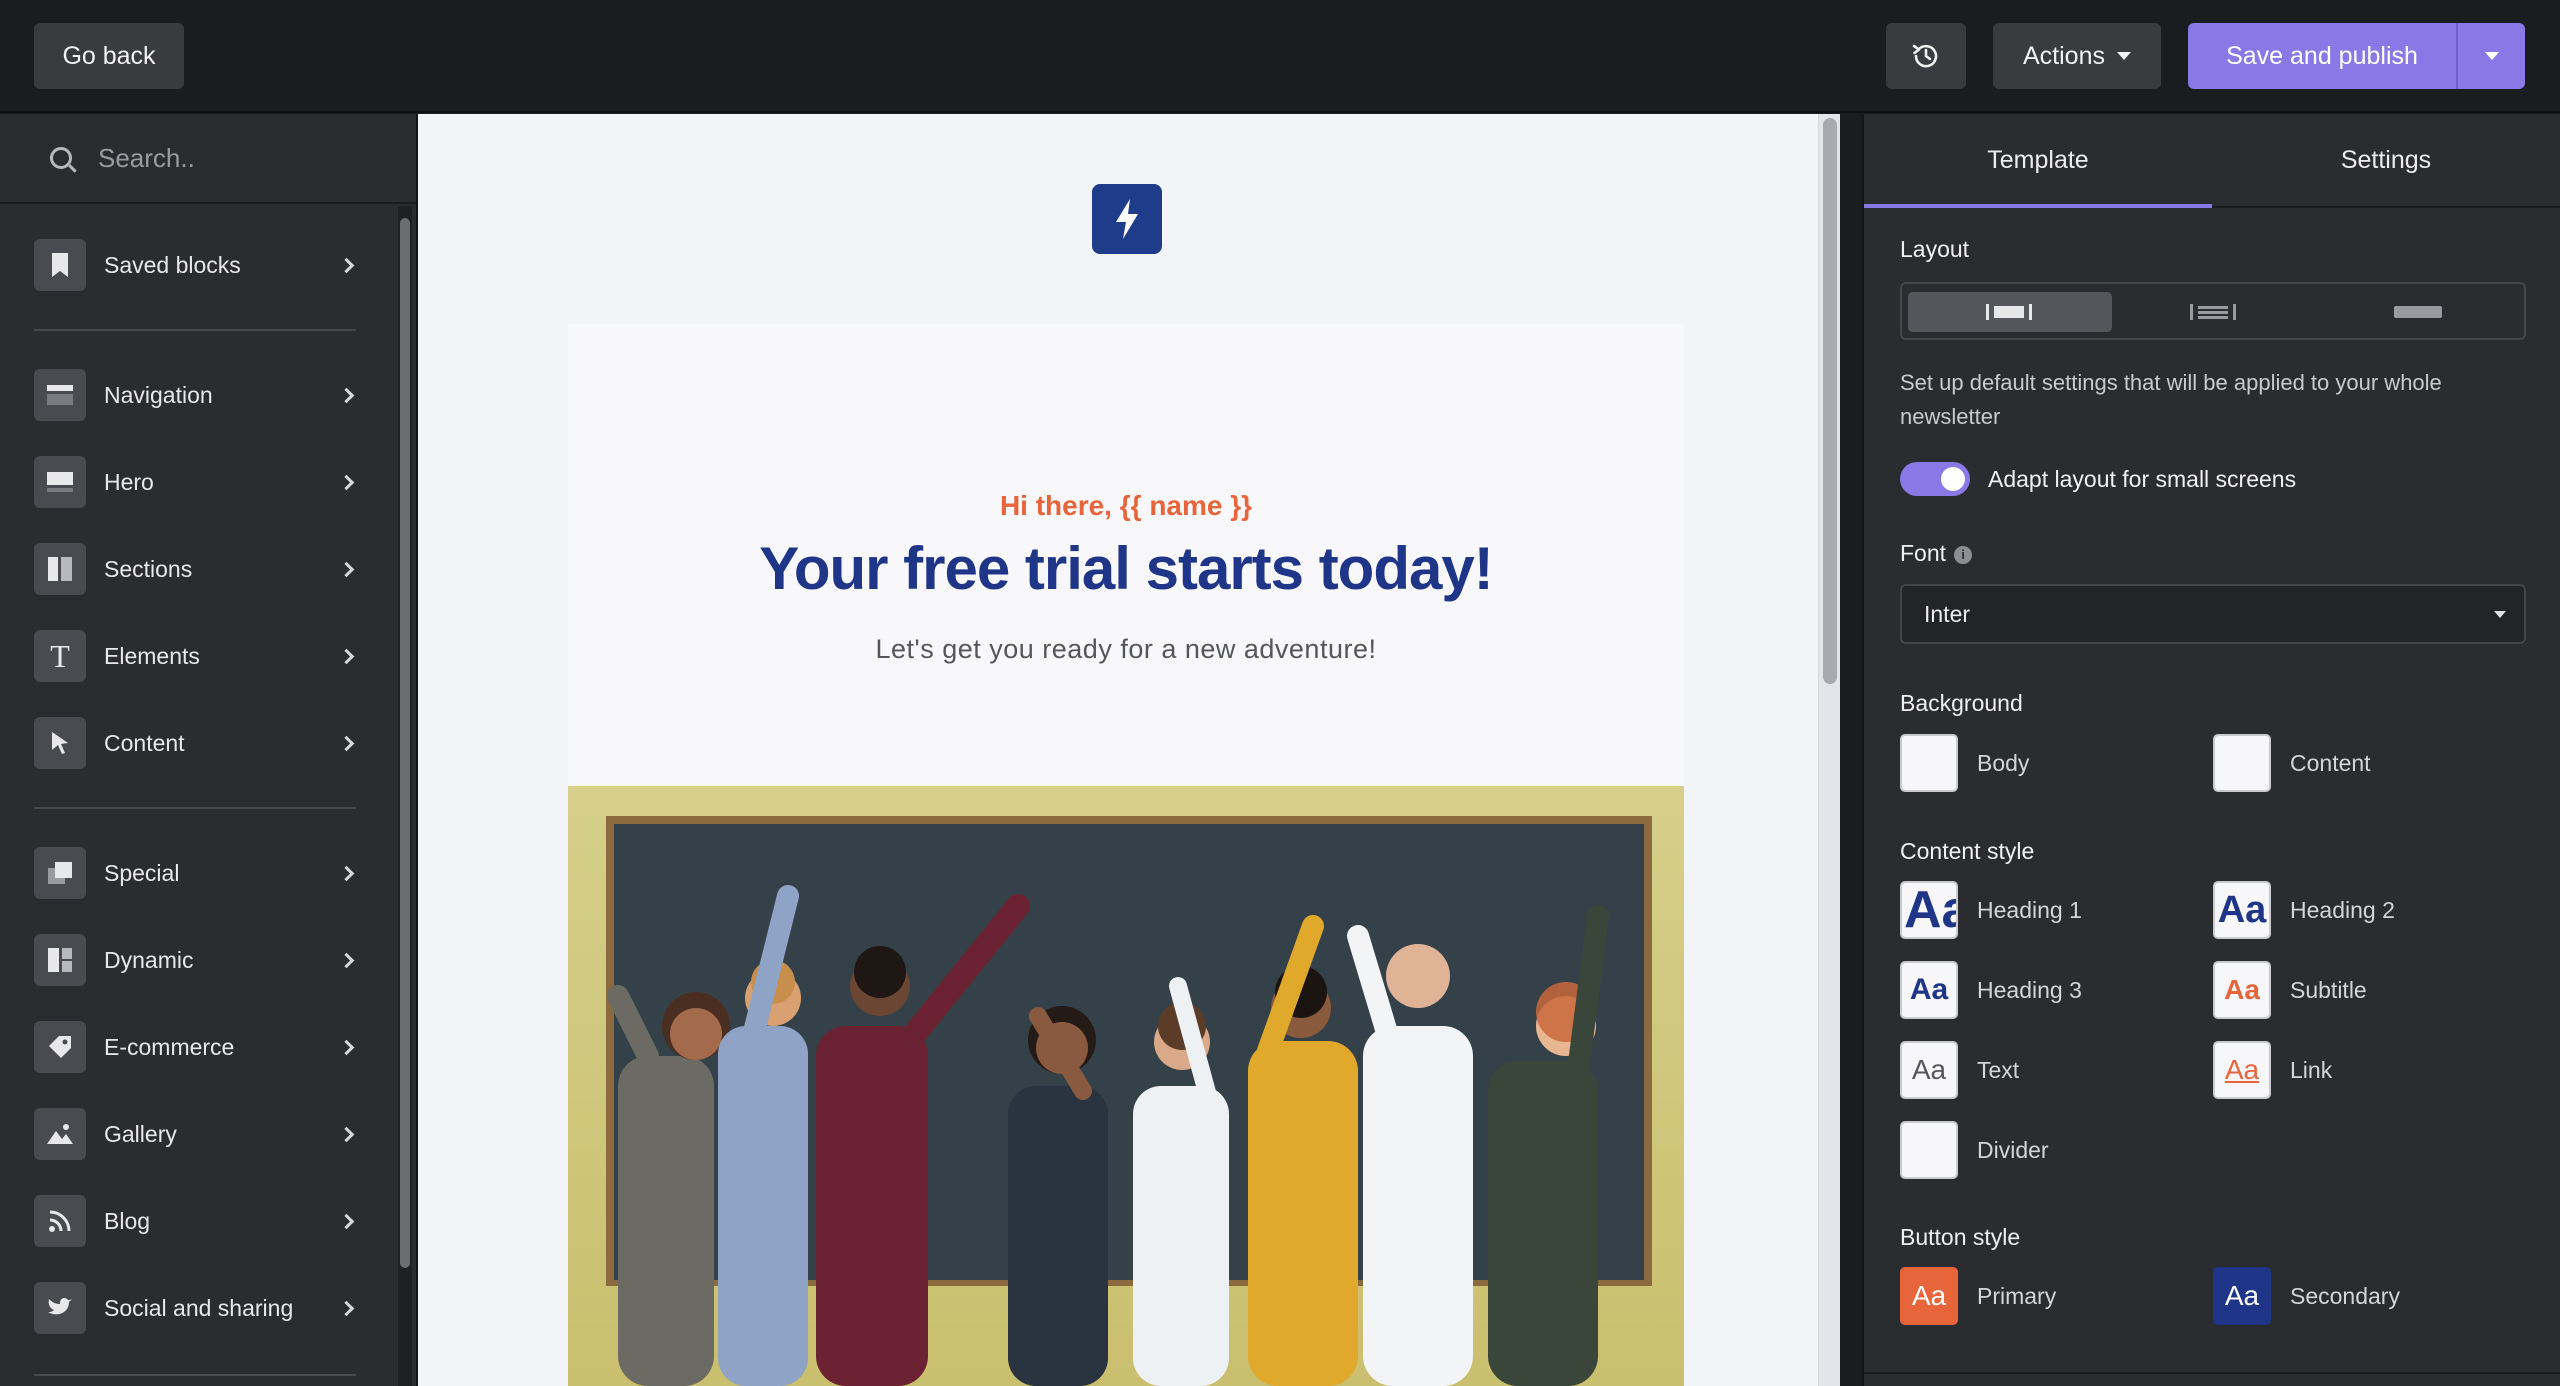  What do you see at coordinates (195, 1134) in the screenshot?
I see `sidebar-item-gallery: Gallery` at bounding box center [195, 1134].